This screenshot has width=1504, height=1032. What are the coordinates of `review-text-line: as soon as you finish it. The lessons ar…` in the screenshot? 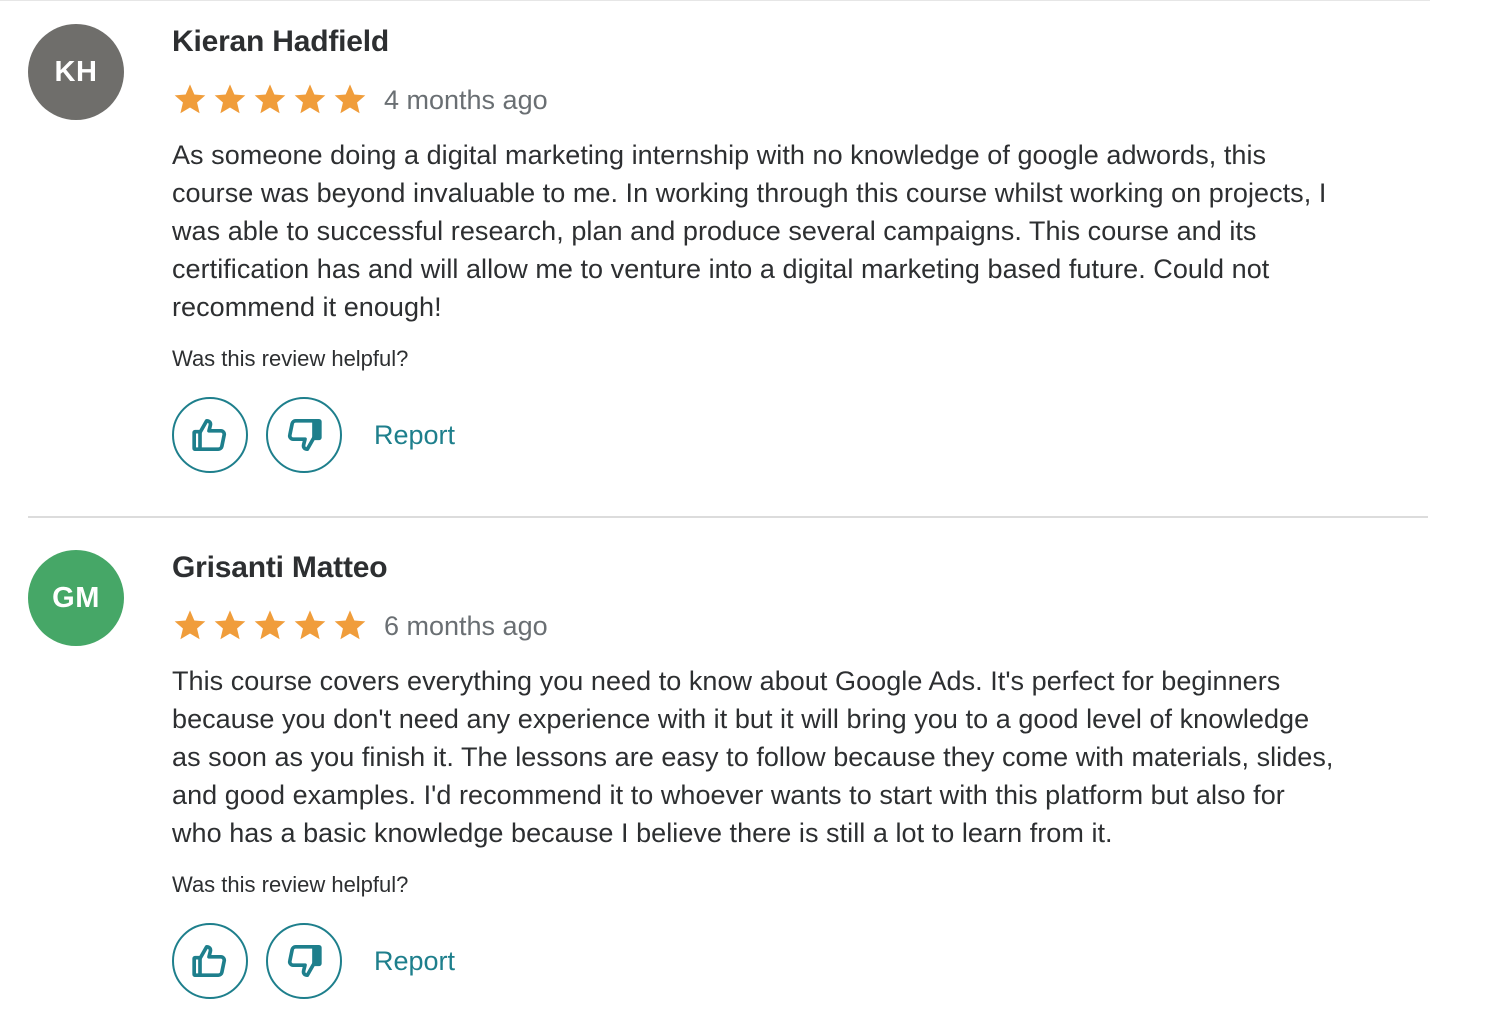 It's located at (753, 757).